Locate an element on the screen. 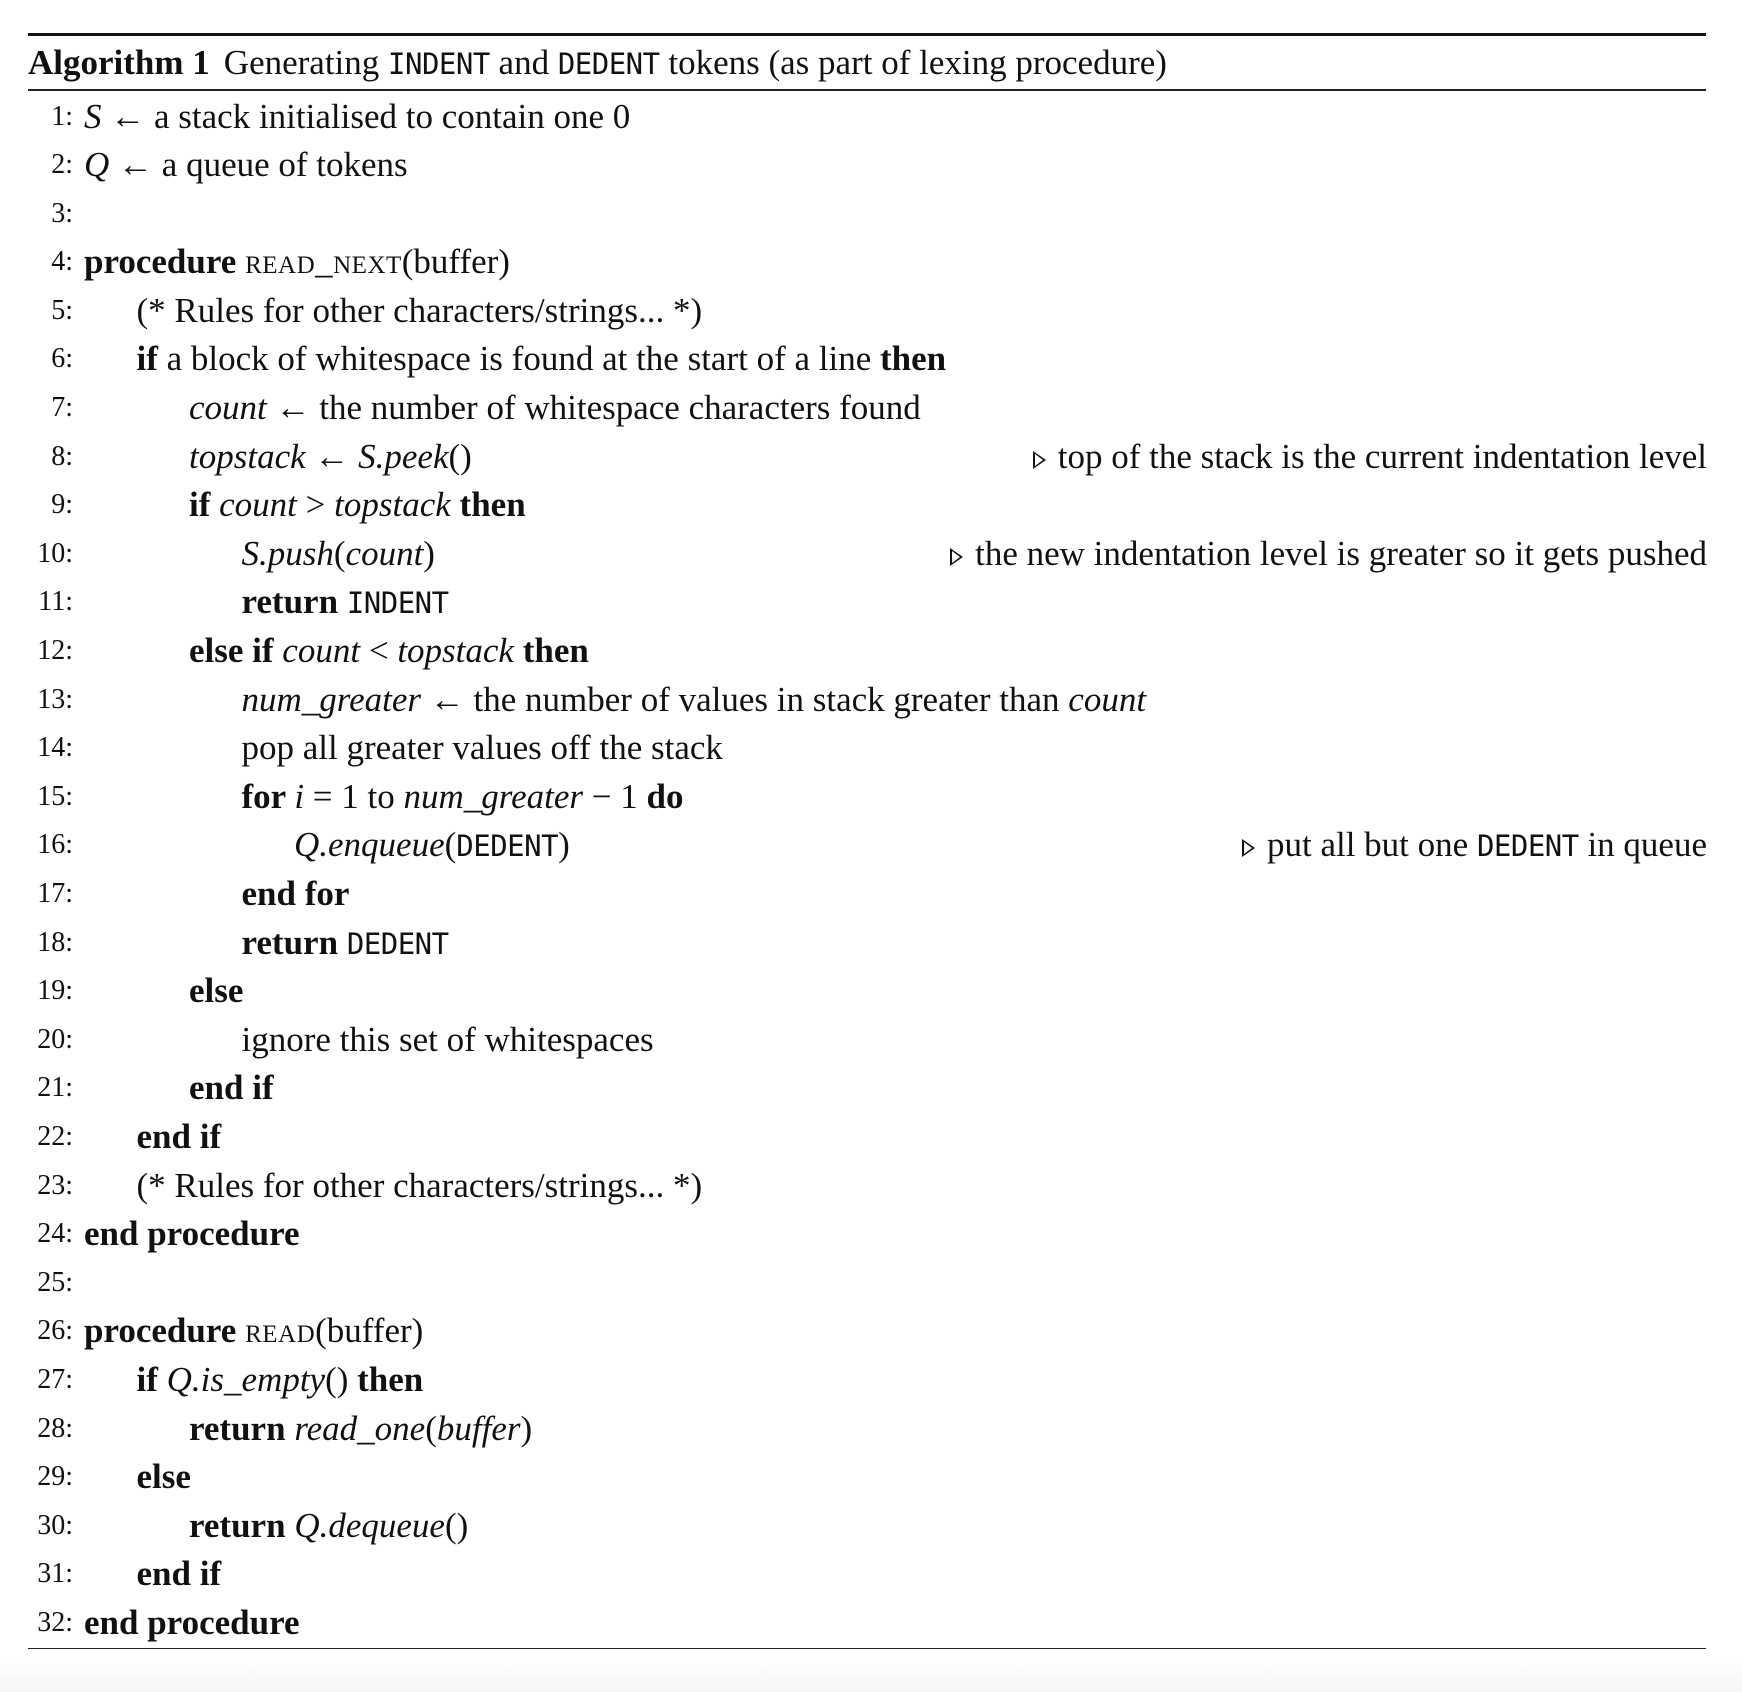 The height and width of the screenshot is (1692, 1742). algorithm-line: 2: Q ← a queue of tokens is located at coordinates (867, 165).